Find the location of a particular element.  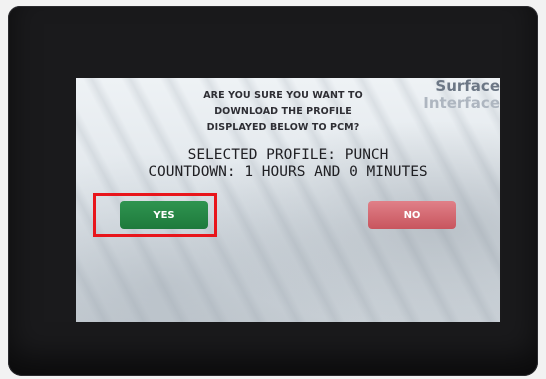

prompt-line: DISPLAYED BELOW TO PCM? is located at coordinates (283, 127).